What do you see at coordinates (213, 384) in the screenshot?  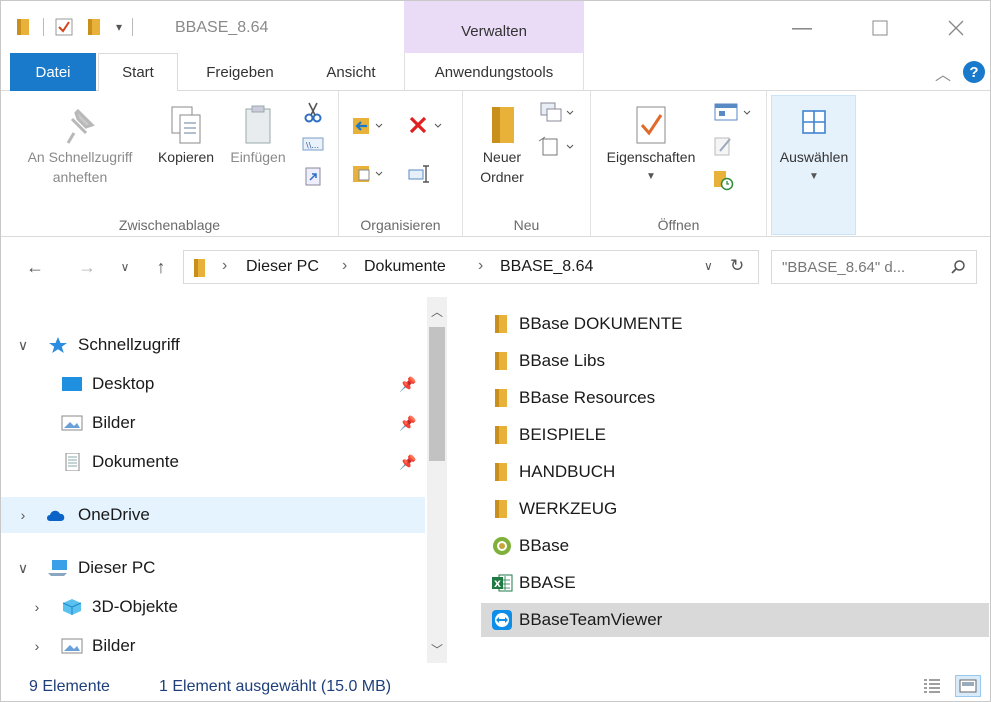 I see `nav-item-desktop: Desktop 📌` at bounding box center [213, 384].